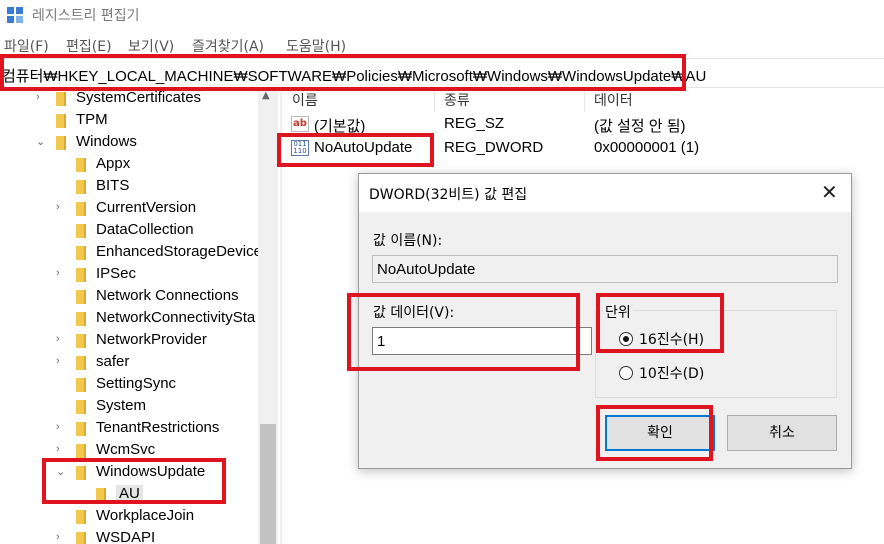 The image size is (884, 544). What do you see at coordinates (448, 195) in the screenshot?
I see `dialog-title: DWORD(32비트) 값 편집` at bounding box center [448, 195].